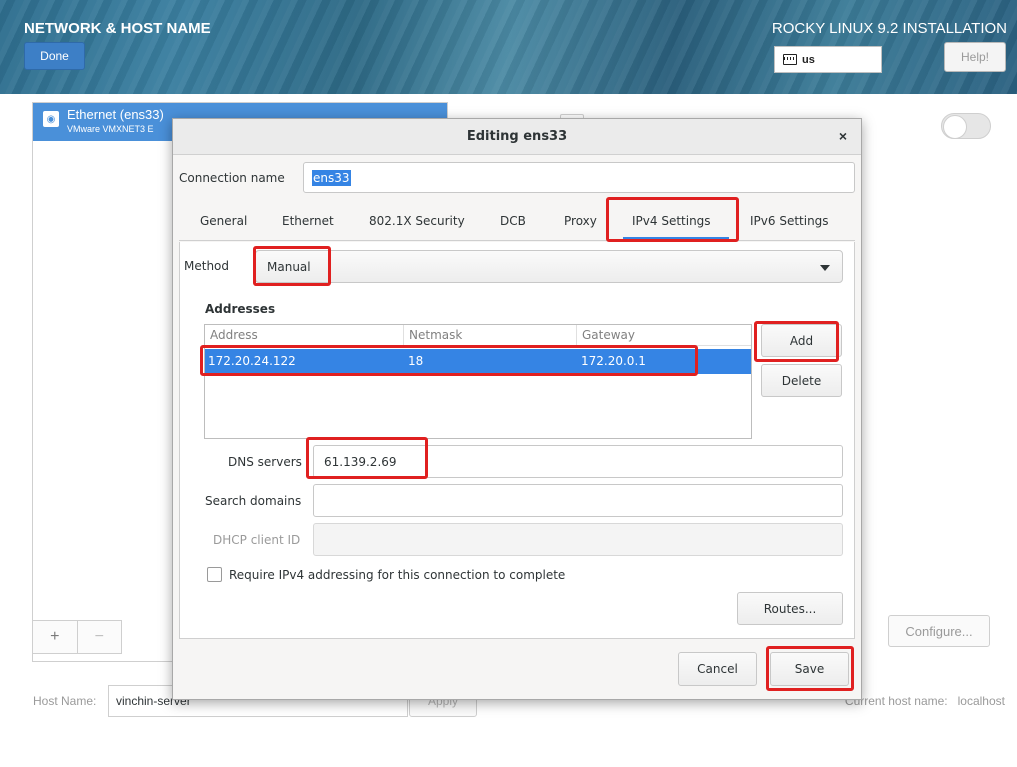 The height and width of the screenshot is (767, 1017). Describe the element at coordinates (717, 669) in the screenshot. I see `cancel-button: Cancel` at that location.